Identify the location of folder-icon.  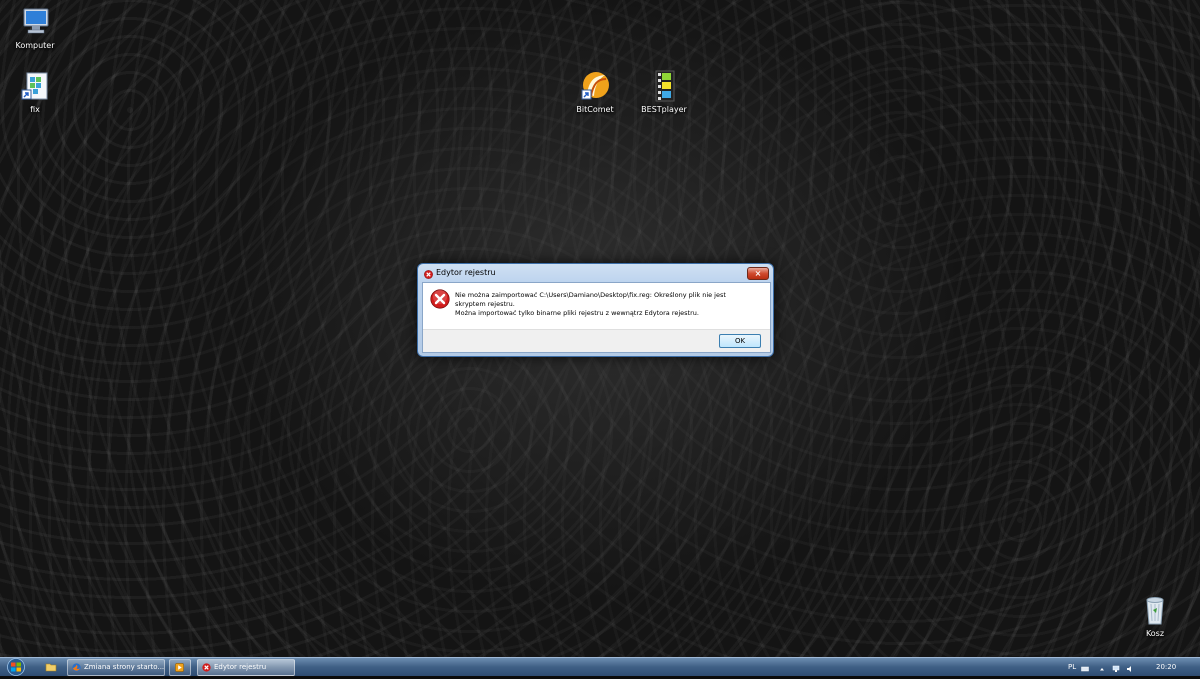
(51, 667).